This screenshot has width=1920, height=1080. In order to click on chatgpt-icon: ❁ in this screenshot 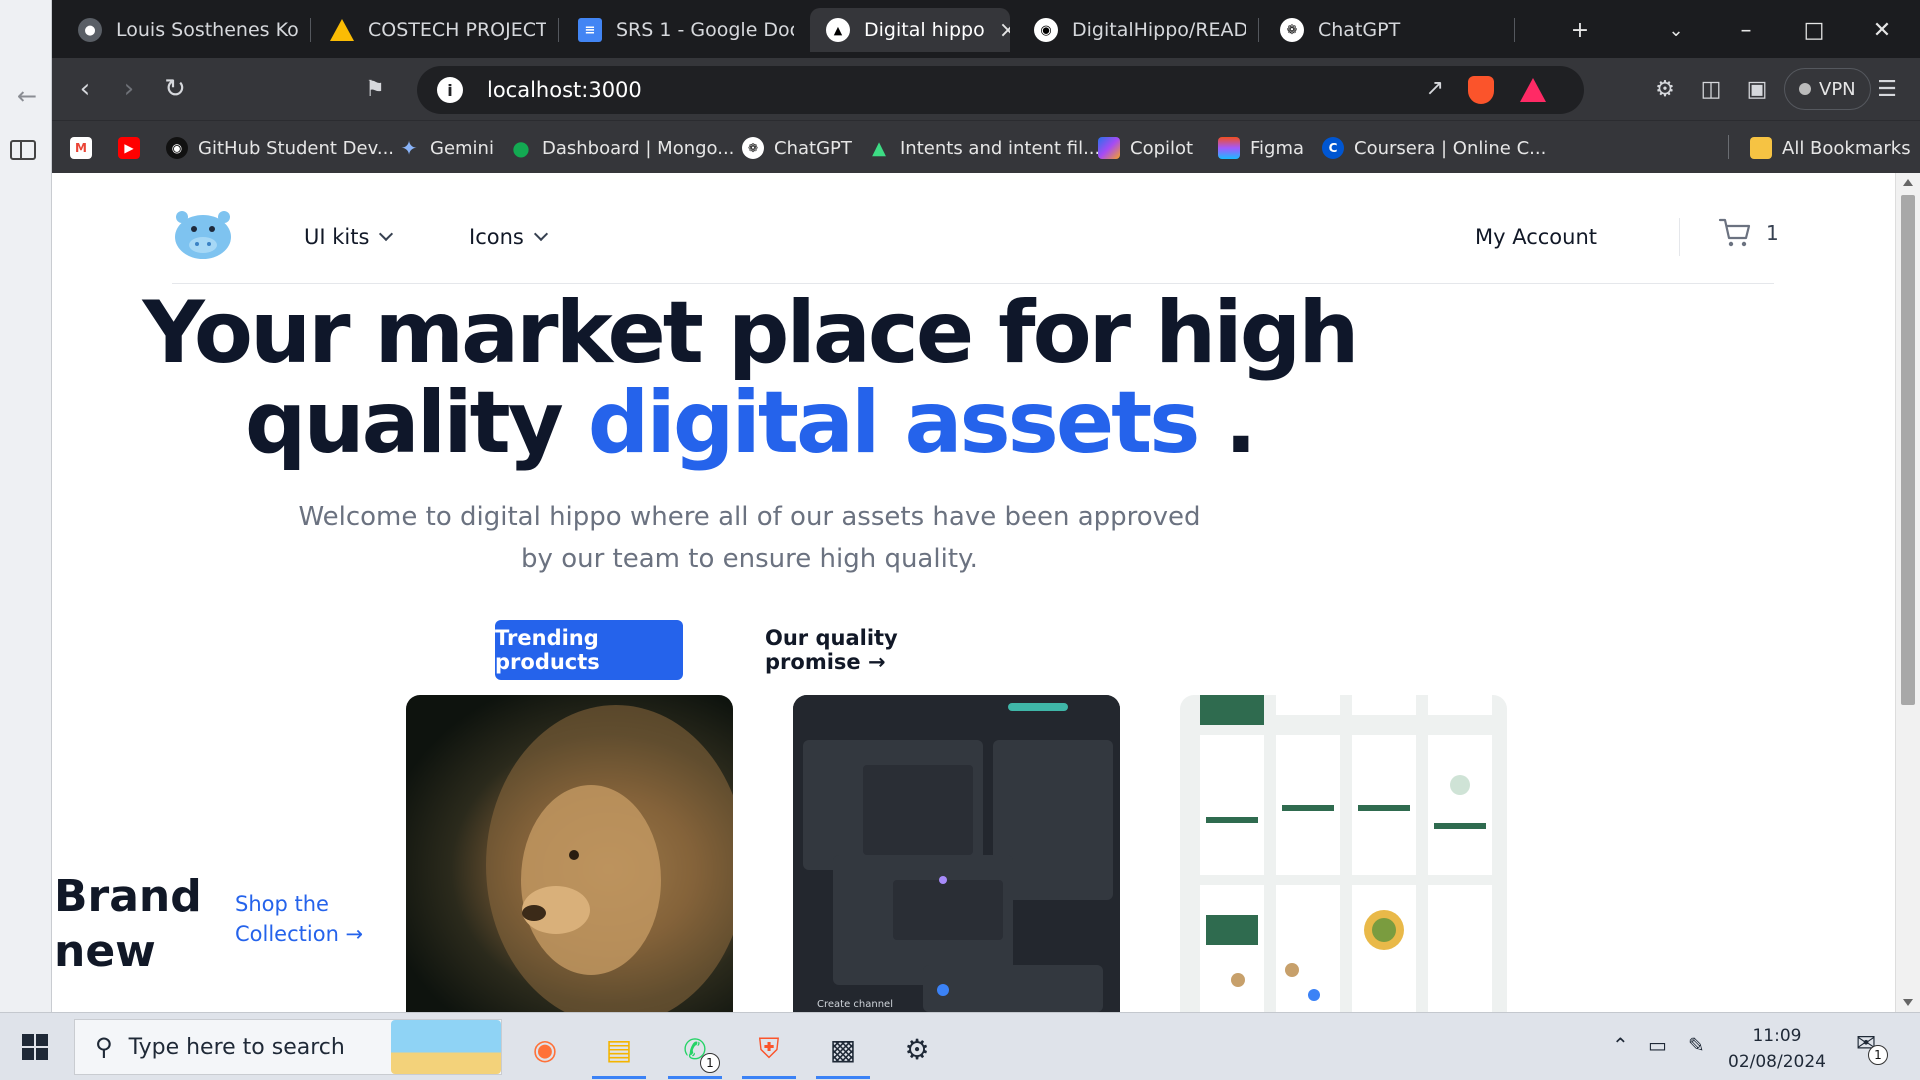, I will do `click(1292, 30)`.